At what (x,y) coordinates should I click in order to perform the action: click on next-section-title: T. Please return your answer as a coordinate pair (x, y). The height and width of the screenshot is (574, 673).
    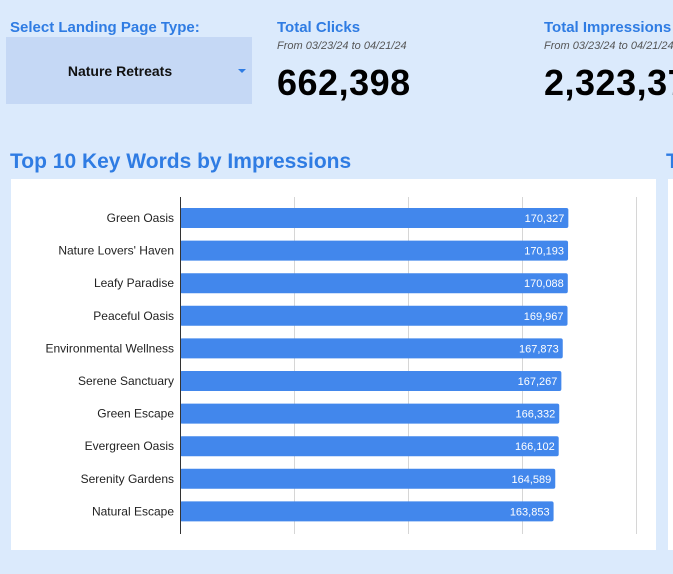
    Looking at the image, I should click on (669, 161).